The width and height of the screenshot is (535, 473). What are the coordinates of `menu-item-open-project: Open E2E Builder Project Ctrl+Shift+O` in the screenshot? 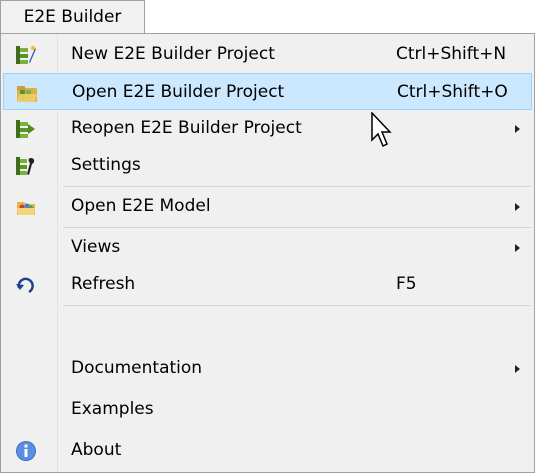 It's located at (267, 91).